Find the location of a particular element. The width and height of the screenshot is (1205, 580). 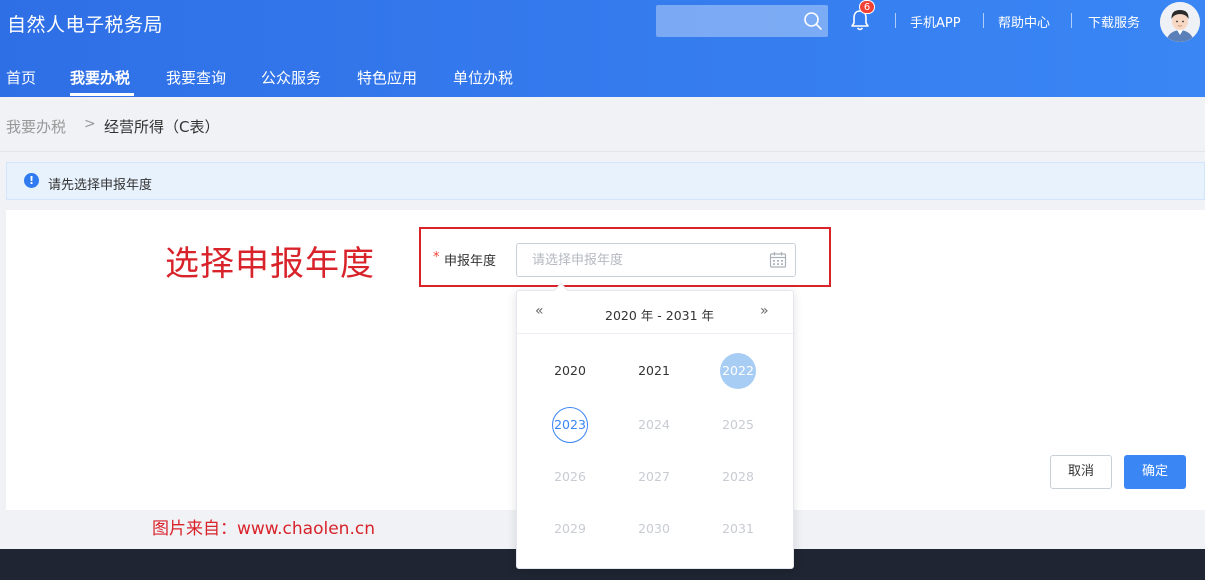

year-field-label: 申报年度 is located at coordinates (470, 261).